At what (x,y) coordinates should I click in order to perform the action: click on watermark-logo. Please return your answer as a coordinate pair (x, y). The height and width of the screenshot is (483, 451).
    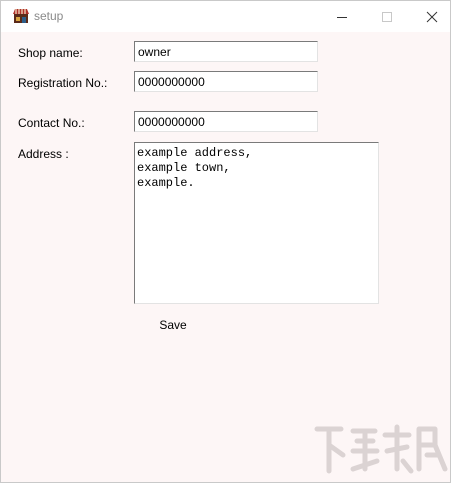
    Looking at the image, I should click on (381, 449).